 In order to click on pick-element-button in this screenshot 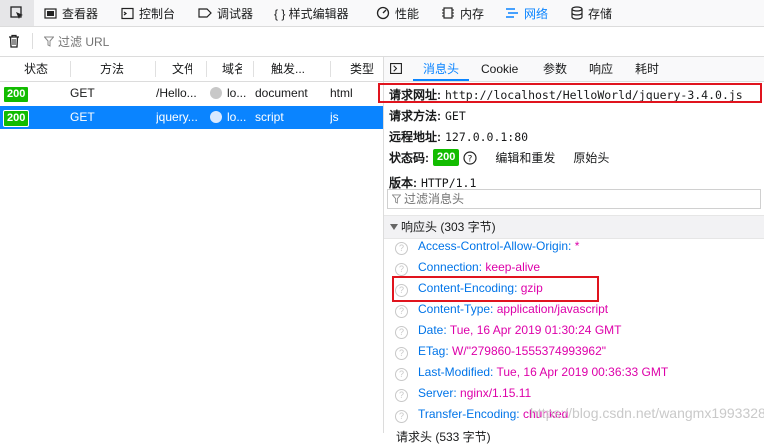, I will do `click(17, 13)`.